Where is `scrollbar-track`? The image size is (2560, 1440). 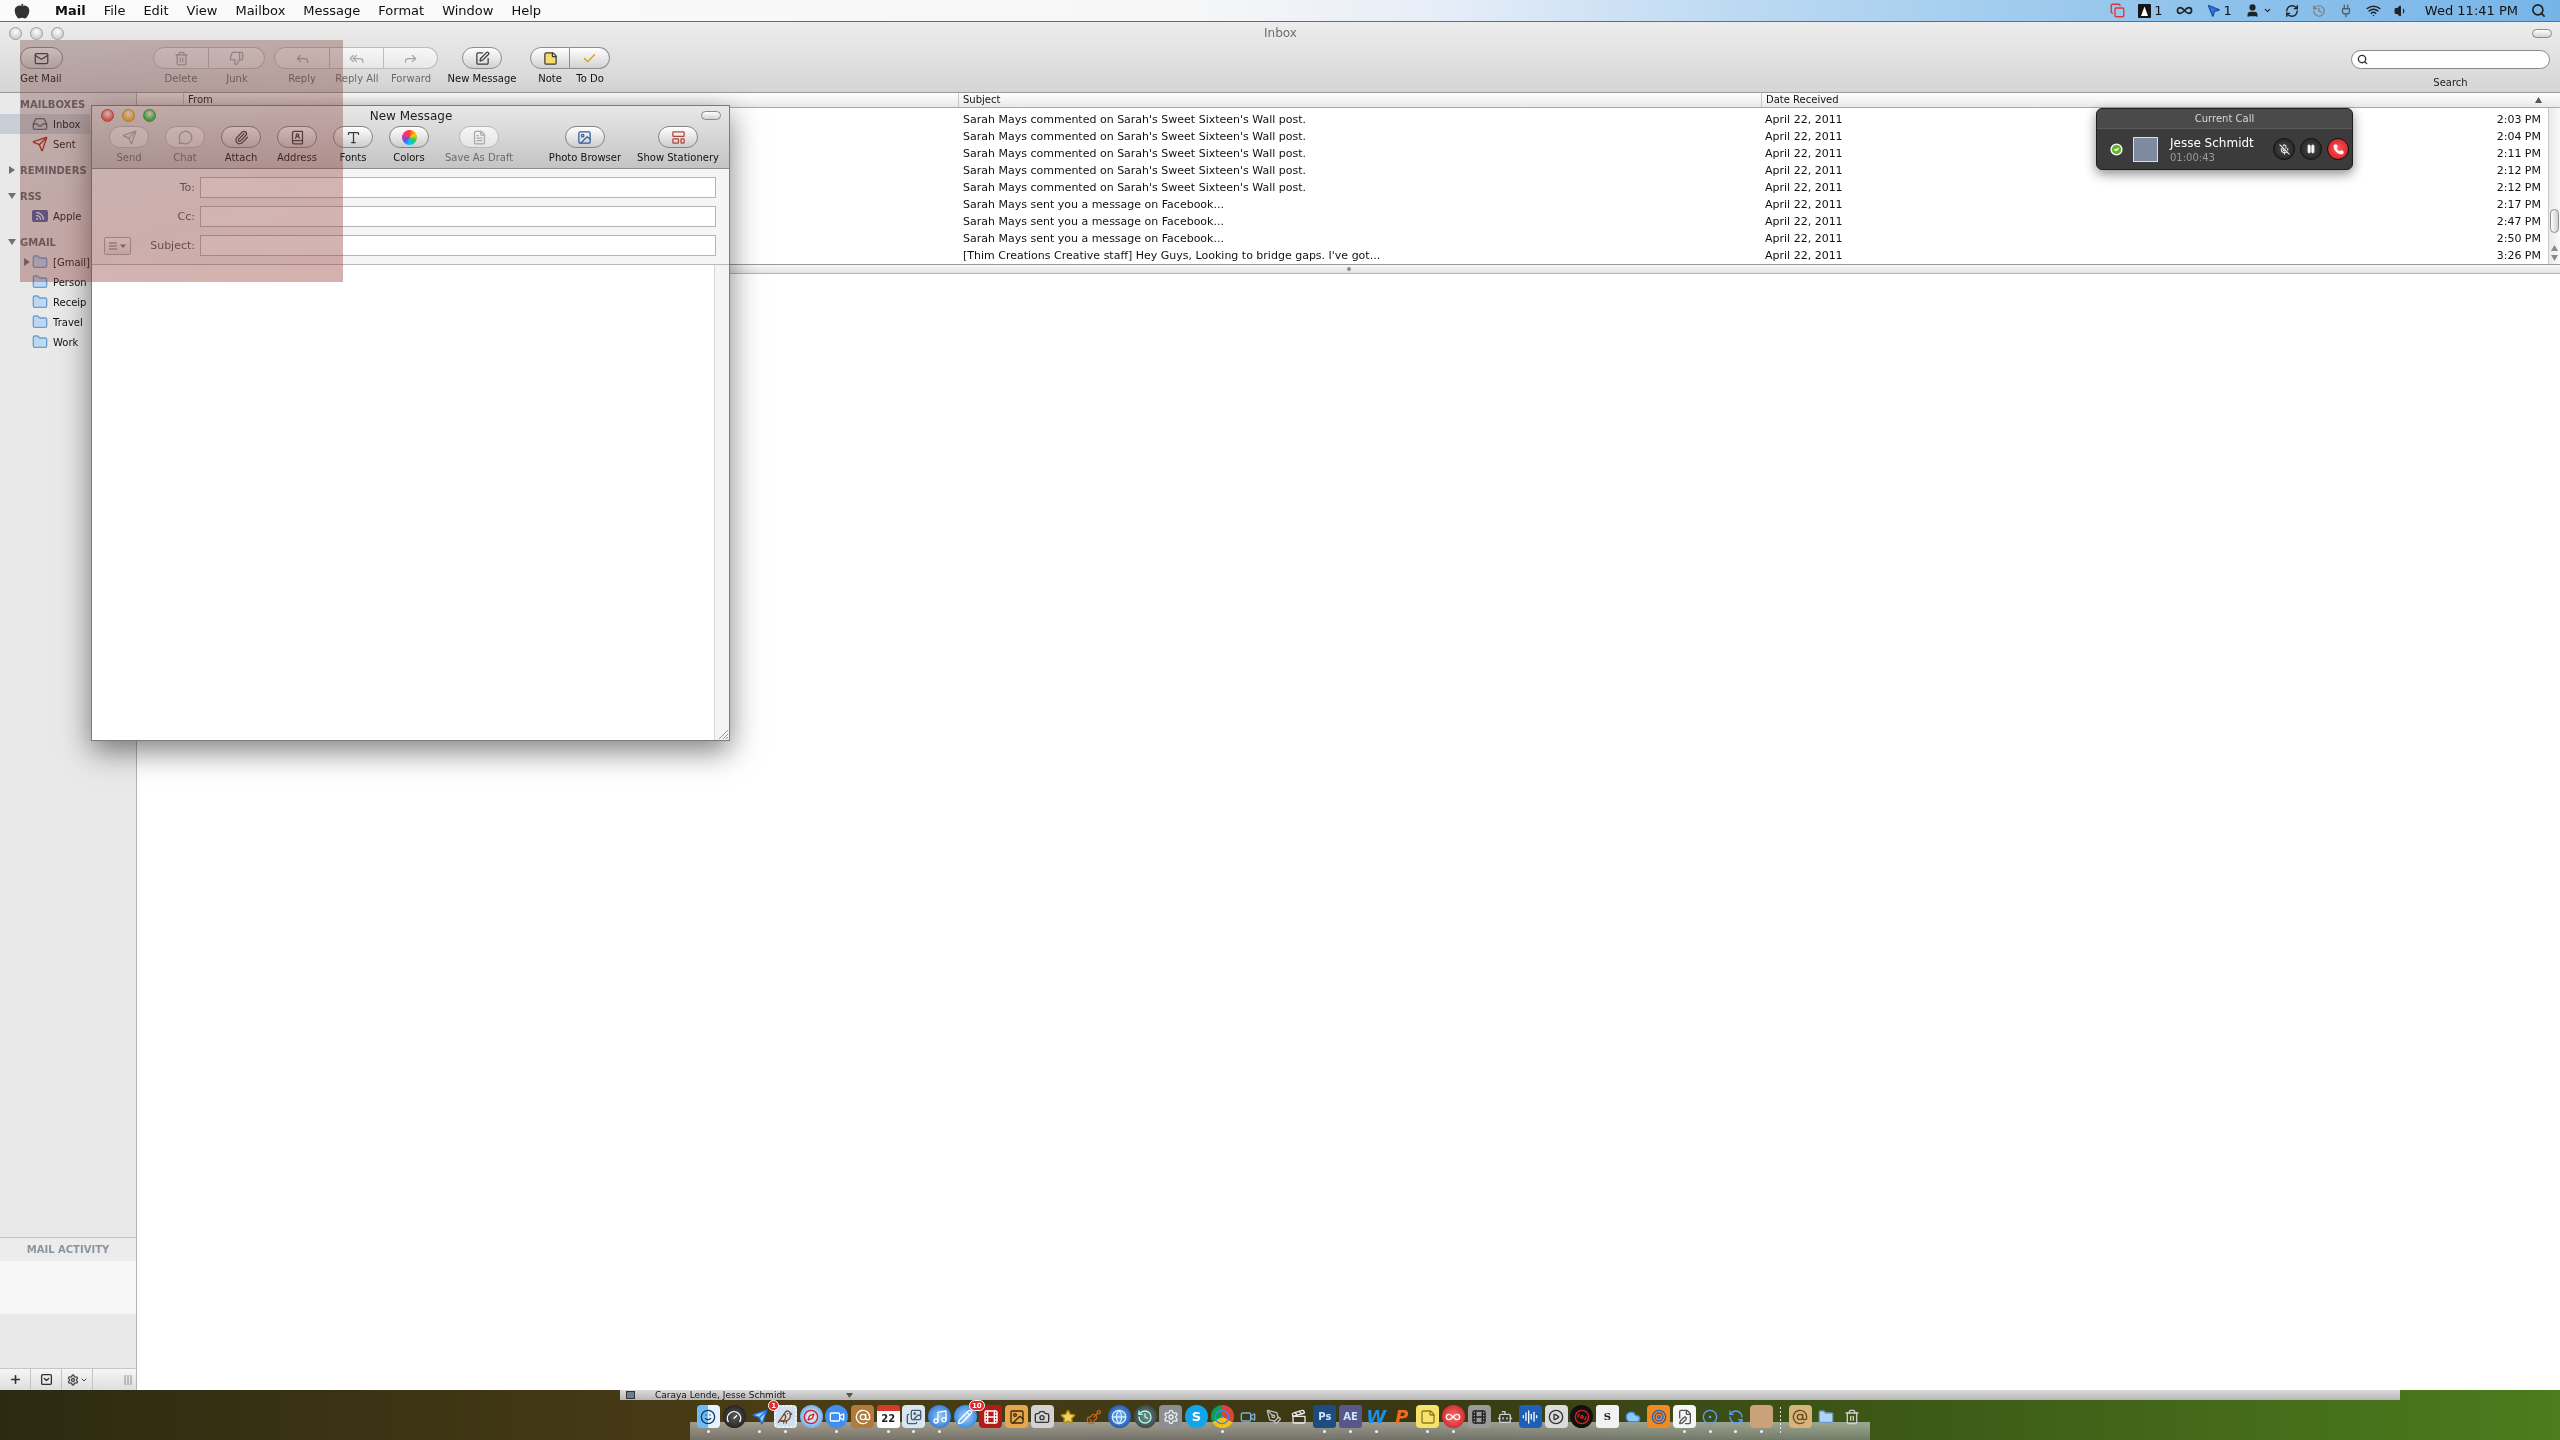
scrollbar-track is located at coordinates (2554, 186).